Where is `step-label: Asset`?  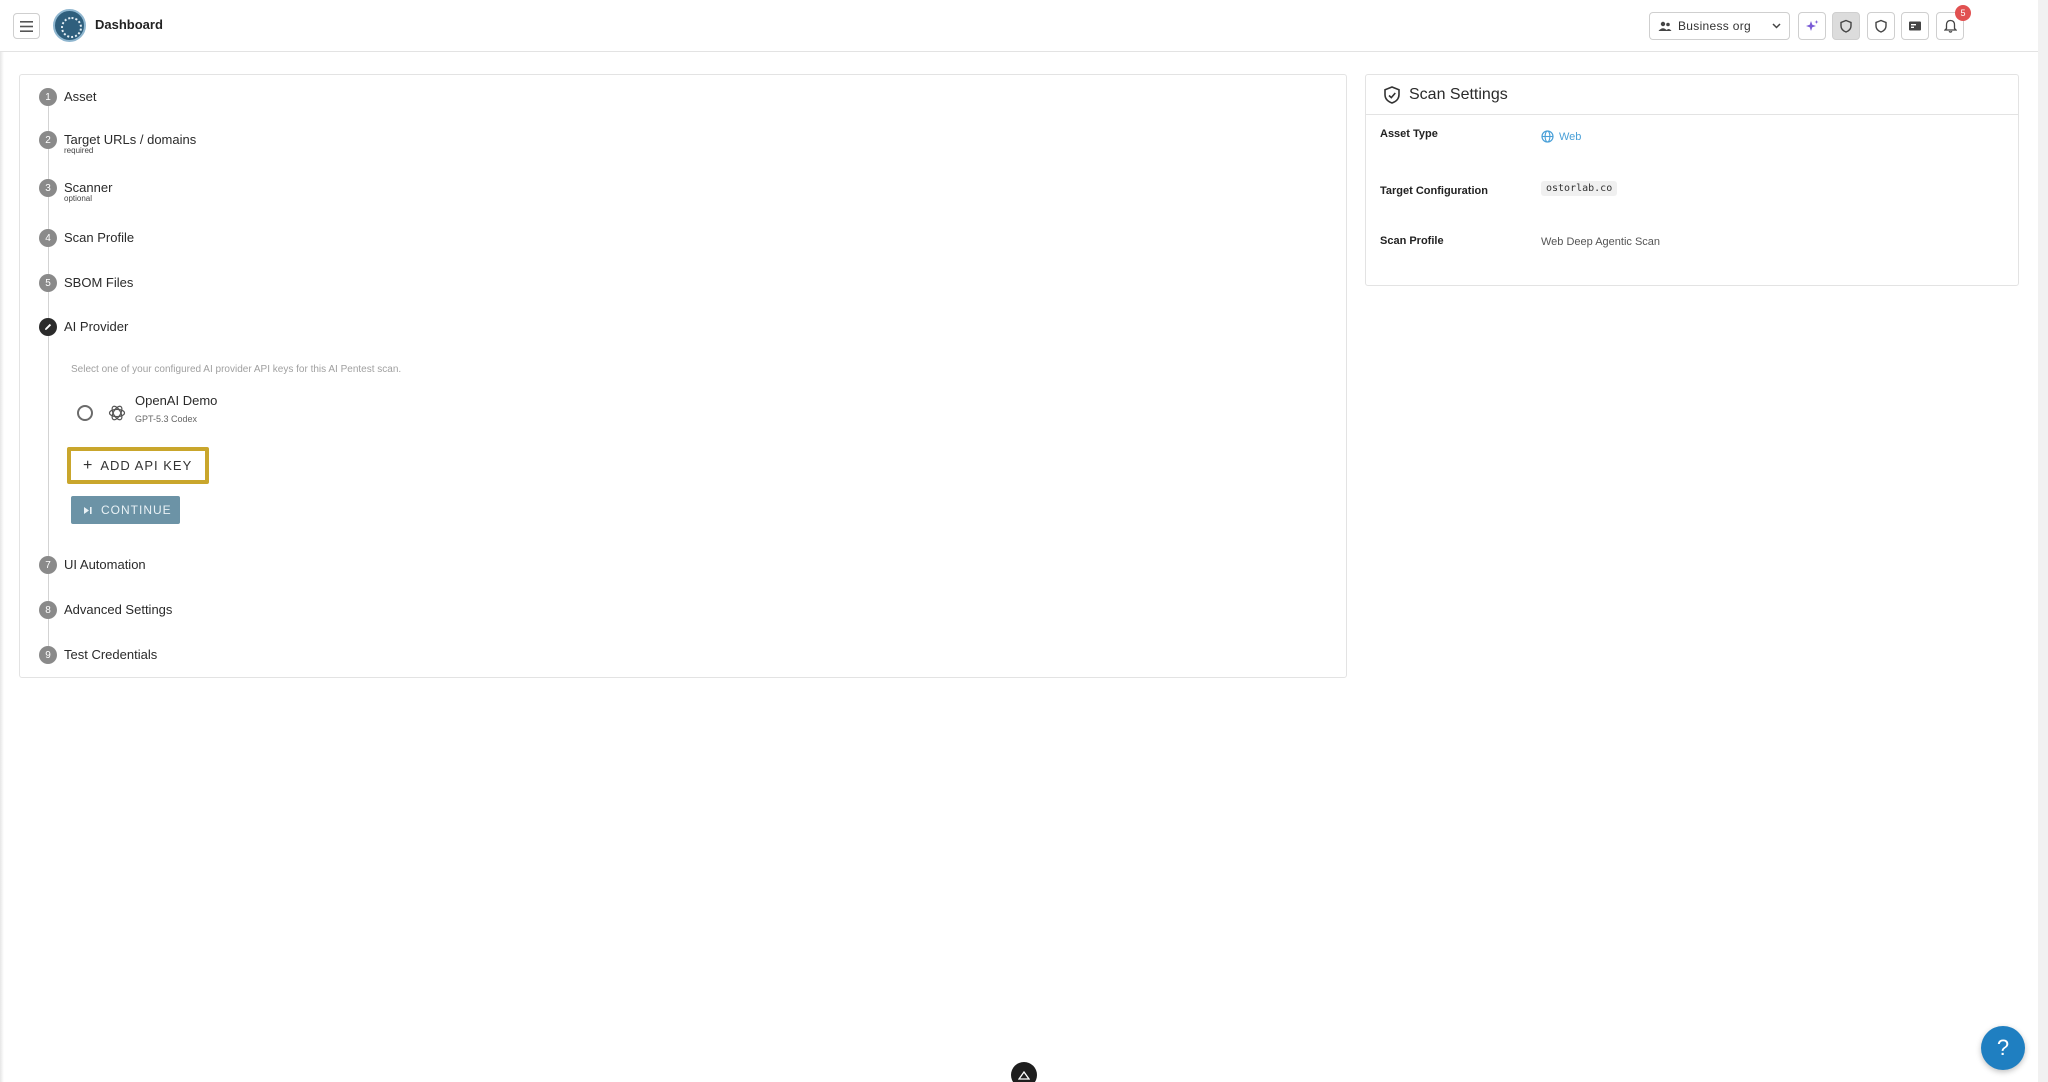 step-label: Asset is located at coordinates (80, 96).